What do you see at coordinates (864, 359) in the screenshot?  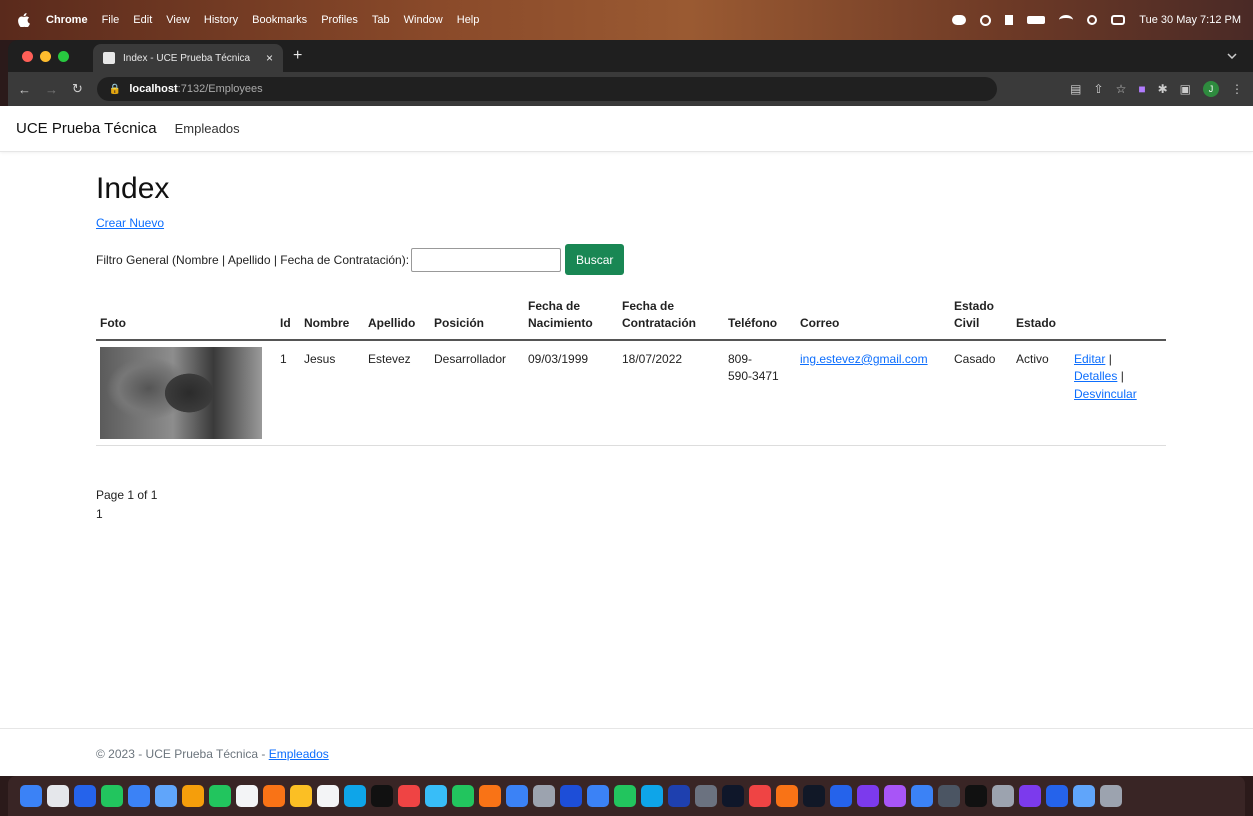 I see `email-link: ing.estevez@gmail.com` at bounding box center [864, 359].